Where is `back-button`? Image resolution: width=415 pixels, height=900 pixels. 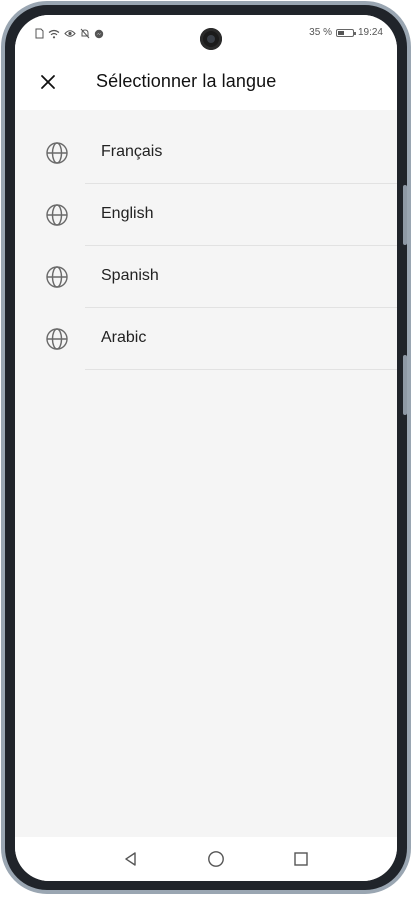
back-button is located at coordinates (131, 859).